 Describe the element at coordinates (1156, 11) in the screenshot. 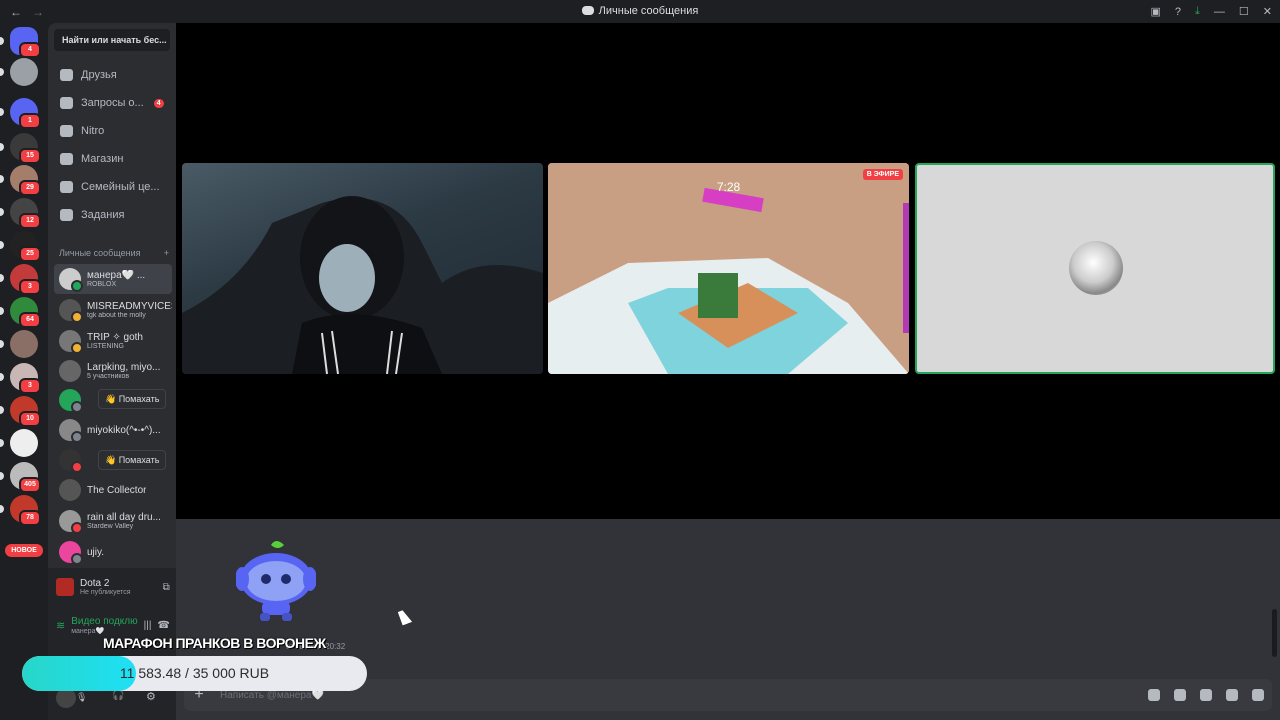

I see `inbox-icon: ▣` at that location.